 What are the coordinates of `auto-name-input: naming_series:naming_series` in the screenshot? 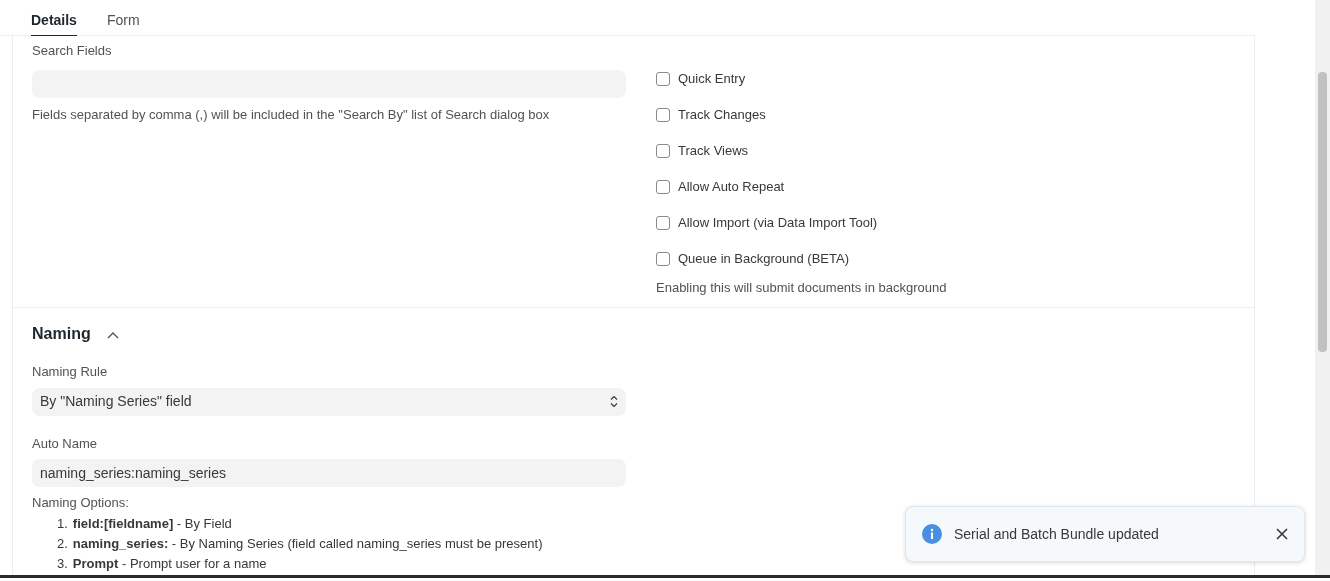 It's located at (329, 473).